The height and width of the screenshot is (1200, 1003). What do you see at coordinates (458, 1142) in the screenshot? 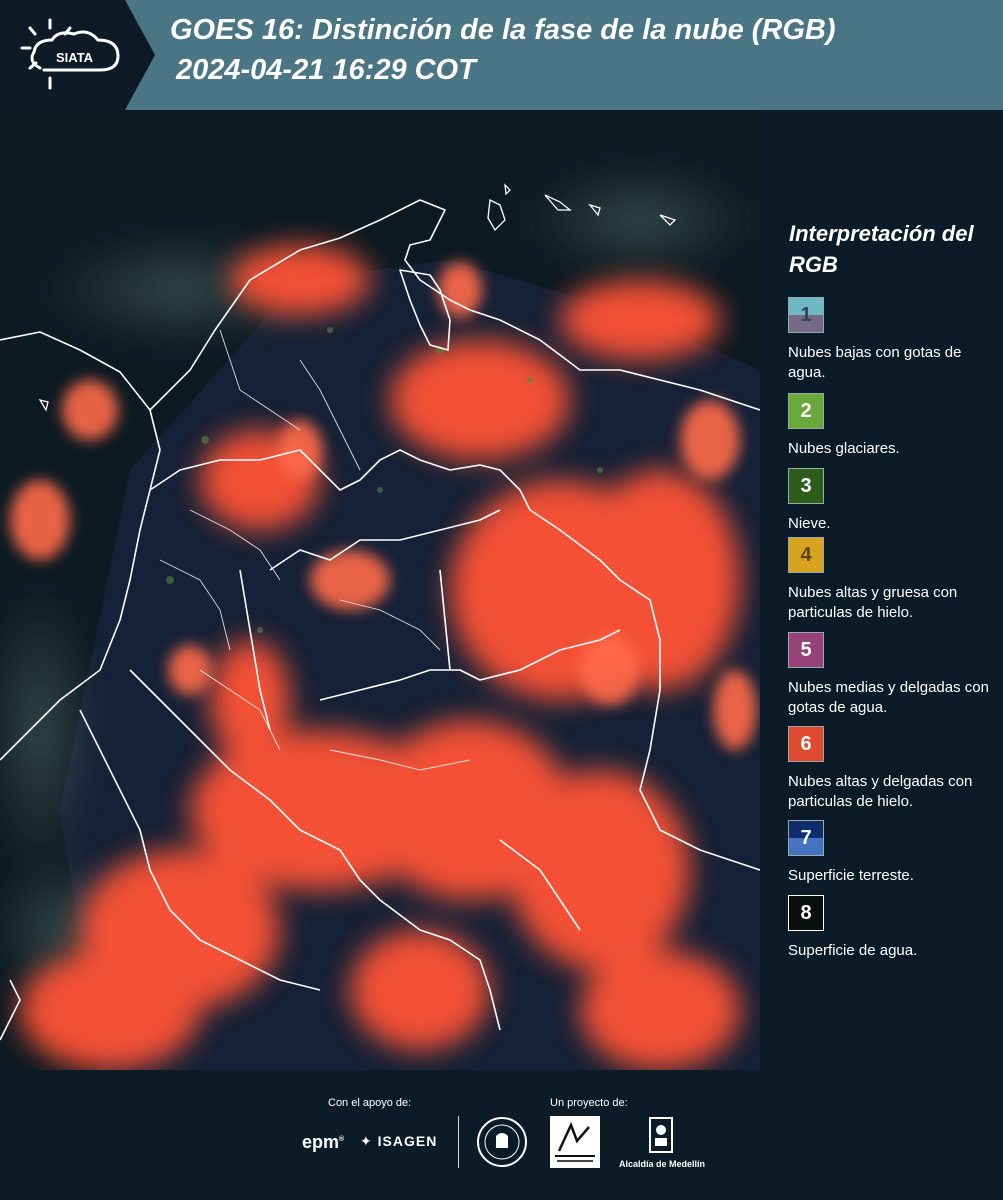
I see `footer-divider` at bounding box center [458, 1142].